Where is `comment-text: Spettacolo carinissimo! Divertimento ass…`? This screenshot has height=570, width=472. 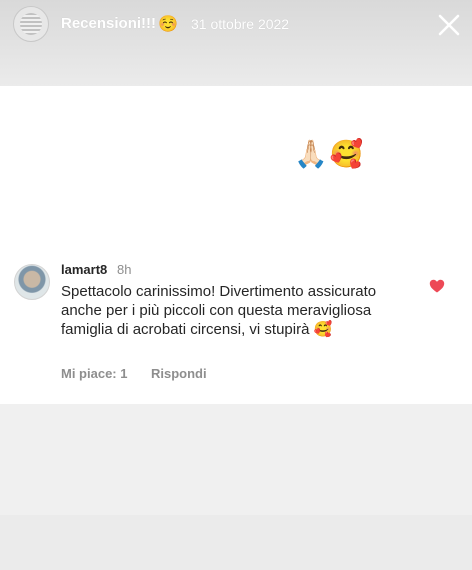
comment-text: Spettacolo carinissimo! Divertimento ass… is located at coordinates (219, 310).